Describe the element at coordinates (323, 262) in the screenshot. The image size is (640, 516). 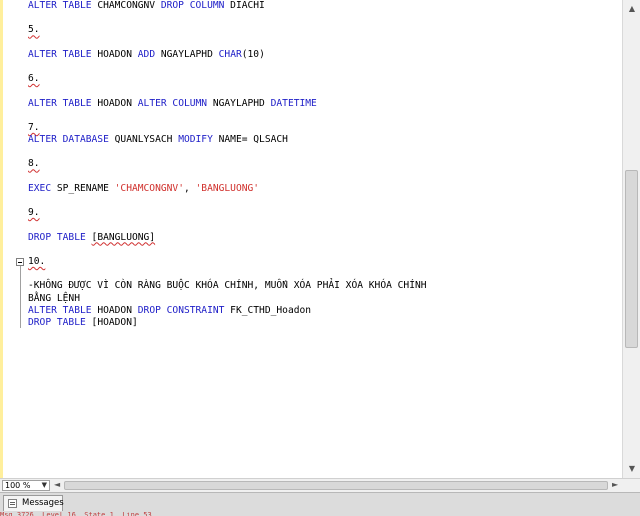
I see `code-line: 10.` at that location.